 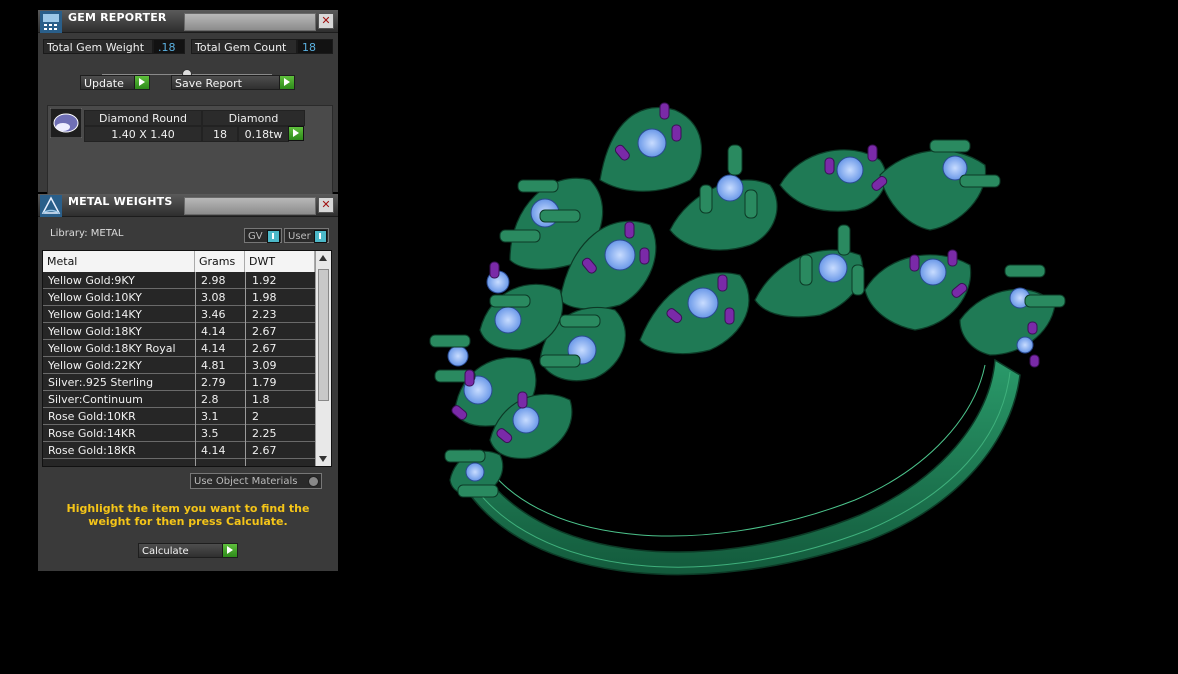 What do you see at coordinates (323, 335) in the screenshot?
I see `scroll-thumb` at bounding box center [323, 335].